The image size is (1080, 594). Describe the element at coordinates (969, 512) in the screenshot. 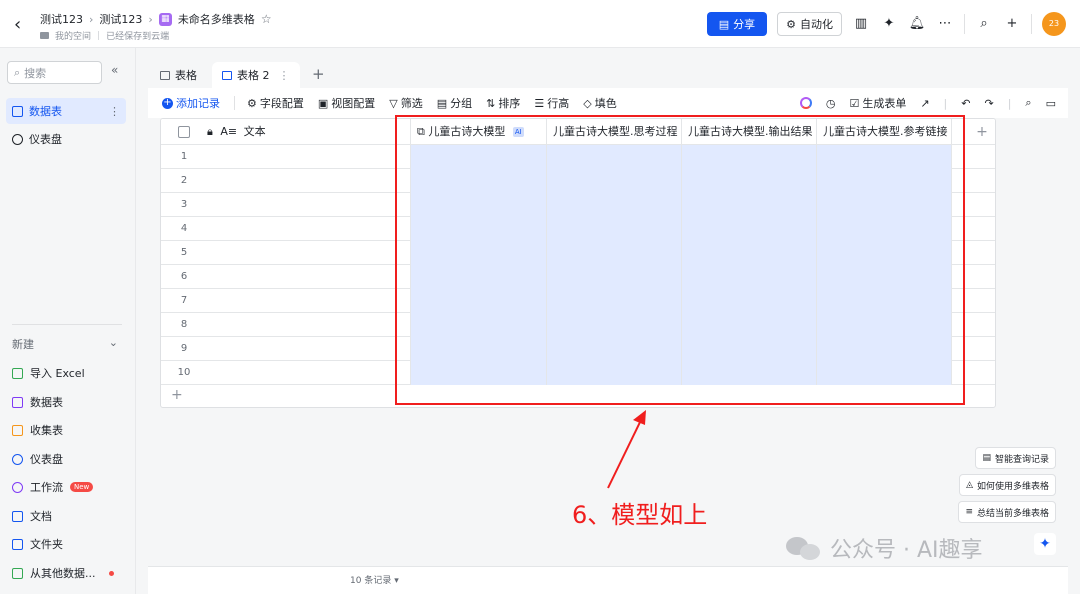

I see `summary-icon: ≡` at that location.